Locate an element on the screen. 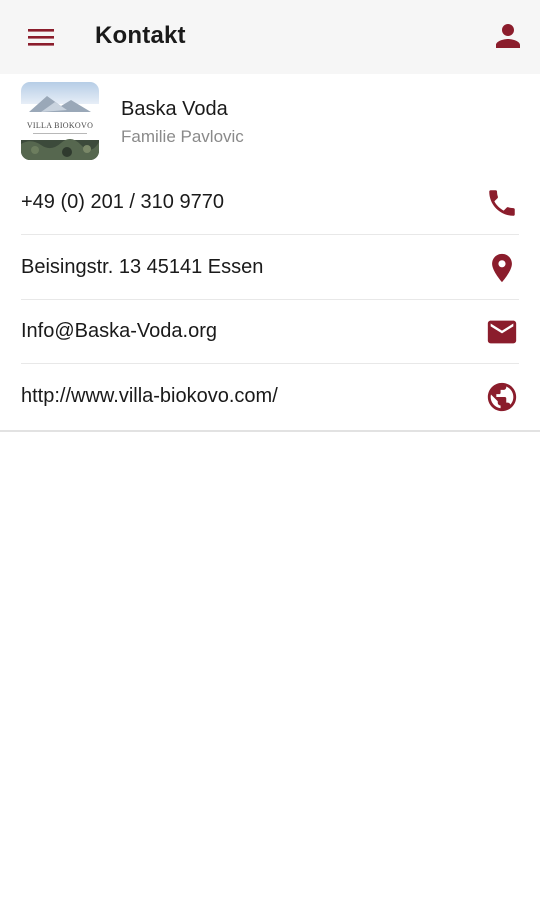 This screenshot has height=900, width=540. address-row: Beisingstr. 13 45141 Essen is located at coordinates (270, 267).